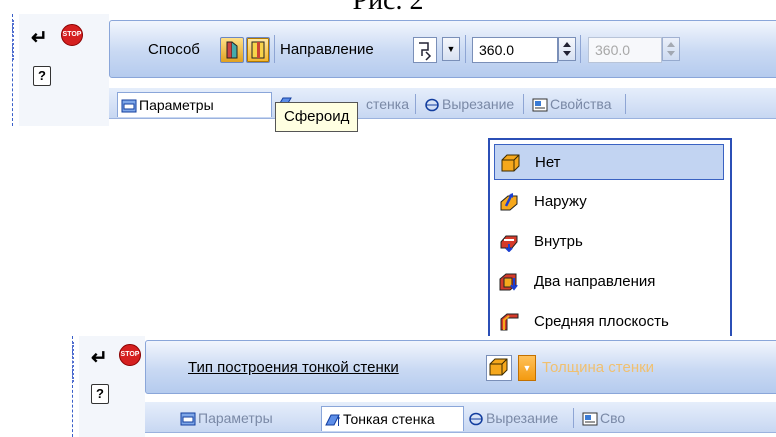 Image resolution: width=776 pixels, height=437 pixels. I want to click on control-column: ↵ STOP ?, so click(64, 70).